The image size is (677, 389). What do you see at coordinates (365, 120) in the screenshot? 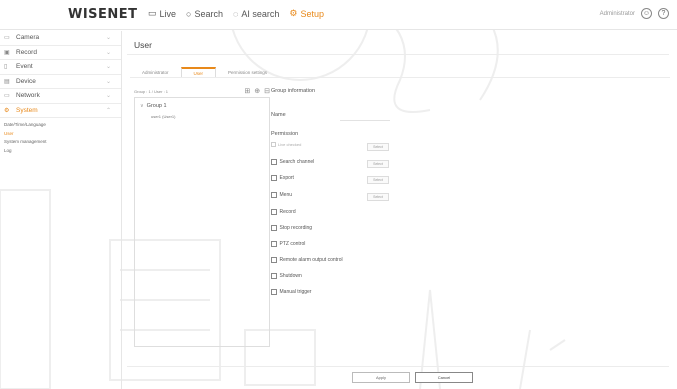
I see `name-field` at bounding box center [365, 120].